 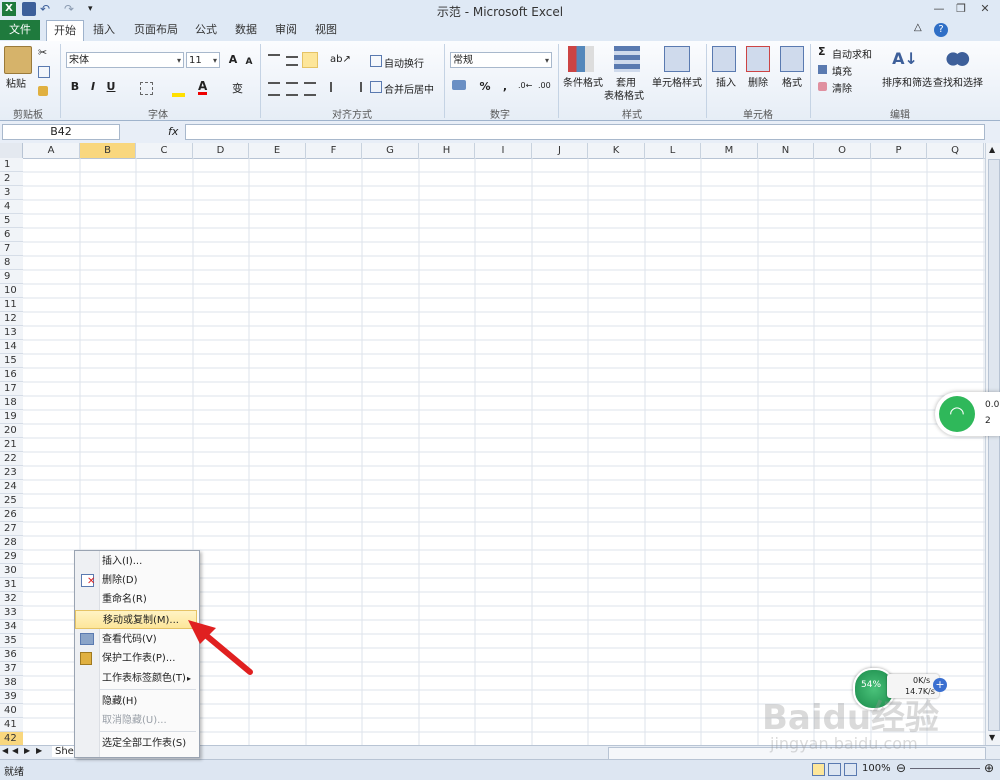 What do you see at coordinates (136, 599) in the screenshot?
I see `menu-item-rename: 重命名(R)` at bounding box center [136, 599].